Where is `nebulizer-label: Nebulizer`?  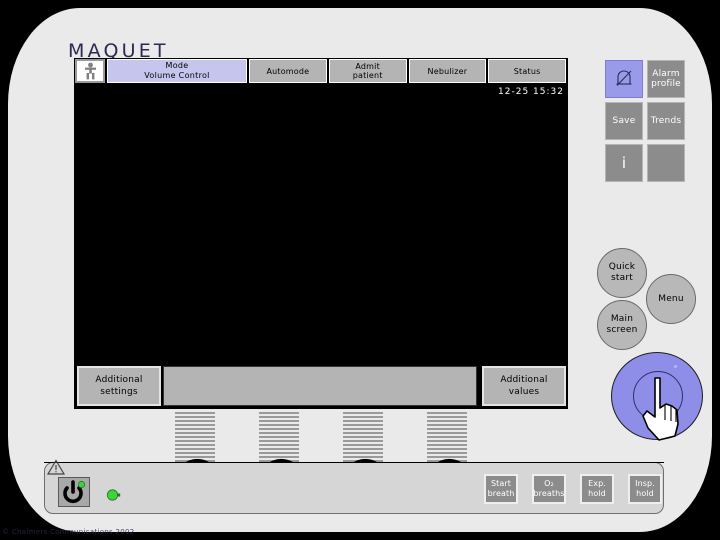
nebulizer-label: Nebulizer is located at coordinates (447, 71).